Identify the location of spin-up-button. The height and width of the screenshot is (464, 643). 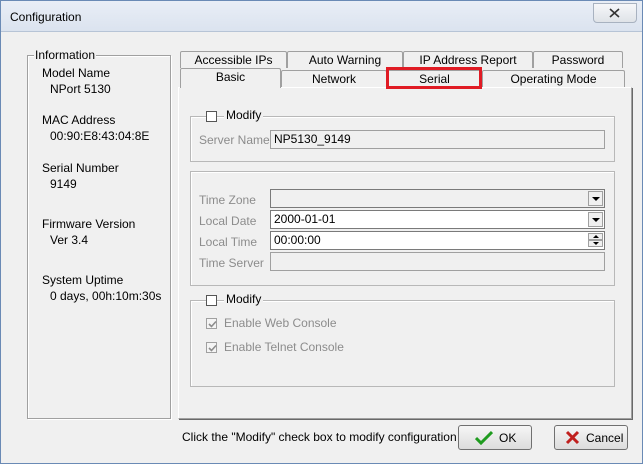
(595, 236).